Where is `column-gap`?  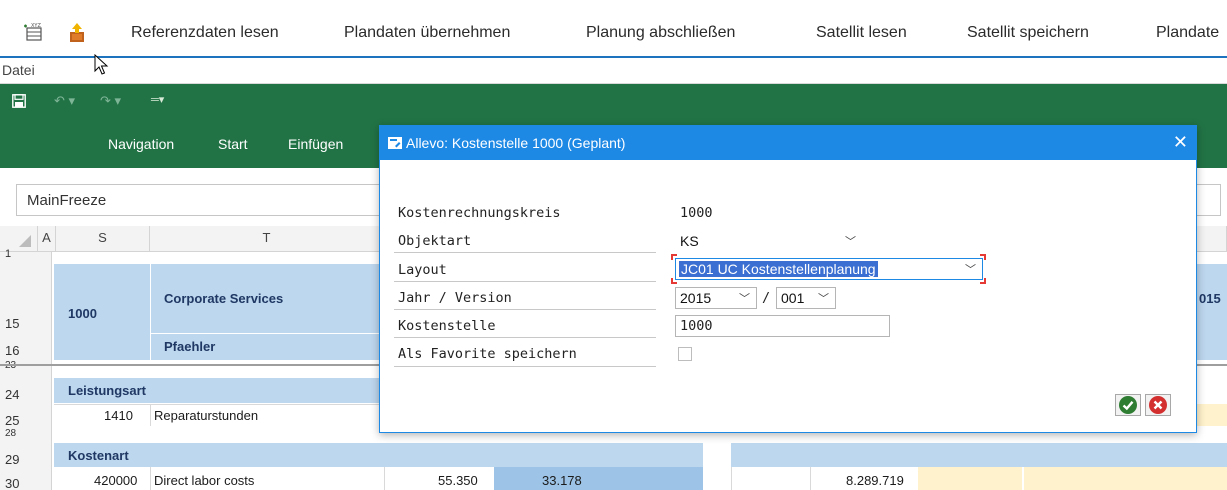
column-gap is located at coordinates (717, 466).